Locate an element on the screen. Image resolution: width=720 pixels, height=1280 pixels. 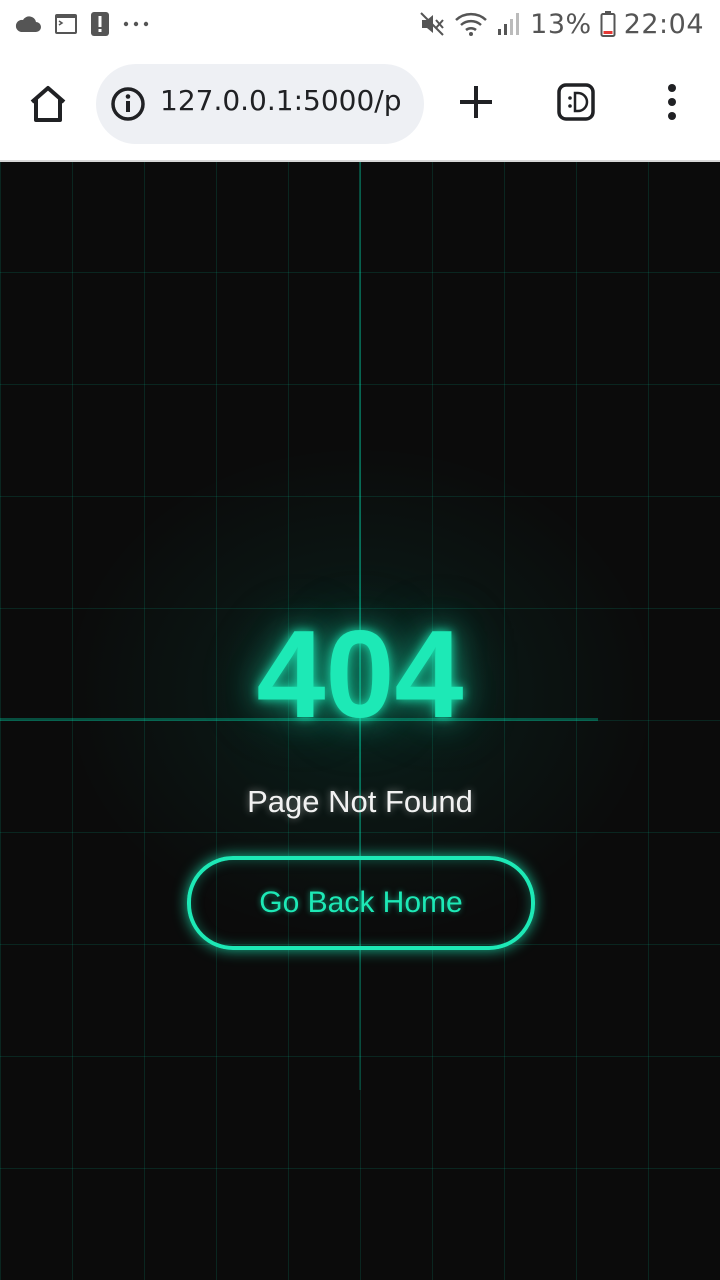
error-code: 404 is located at coordinates (360, 675).